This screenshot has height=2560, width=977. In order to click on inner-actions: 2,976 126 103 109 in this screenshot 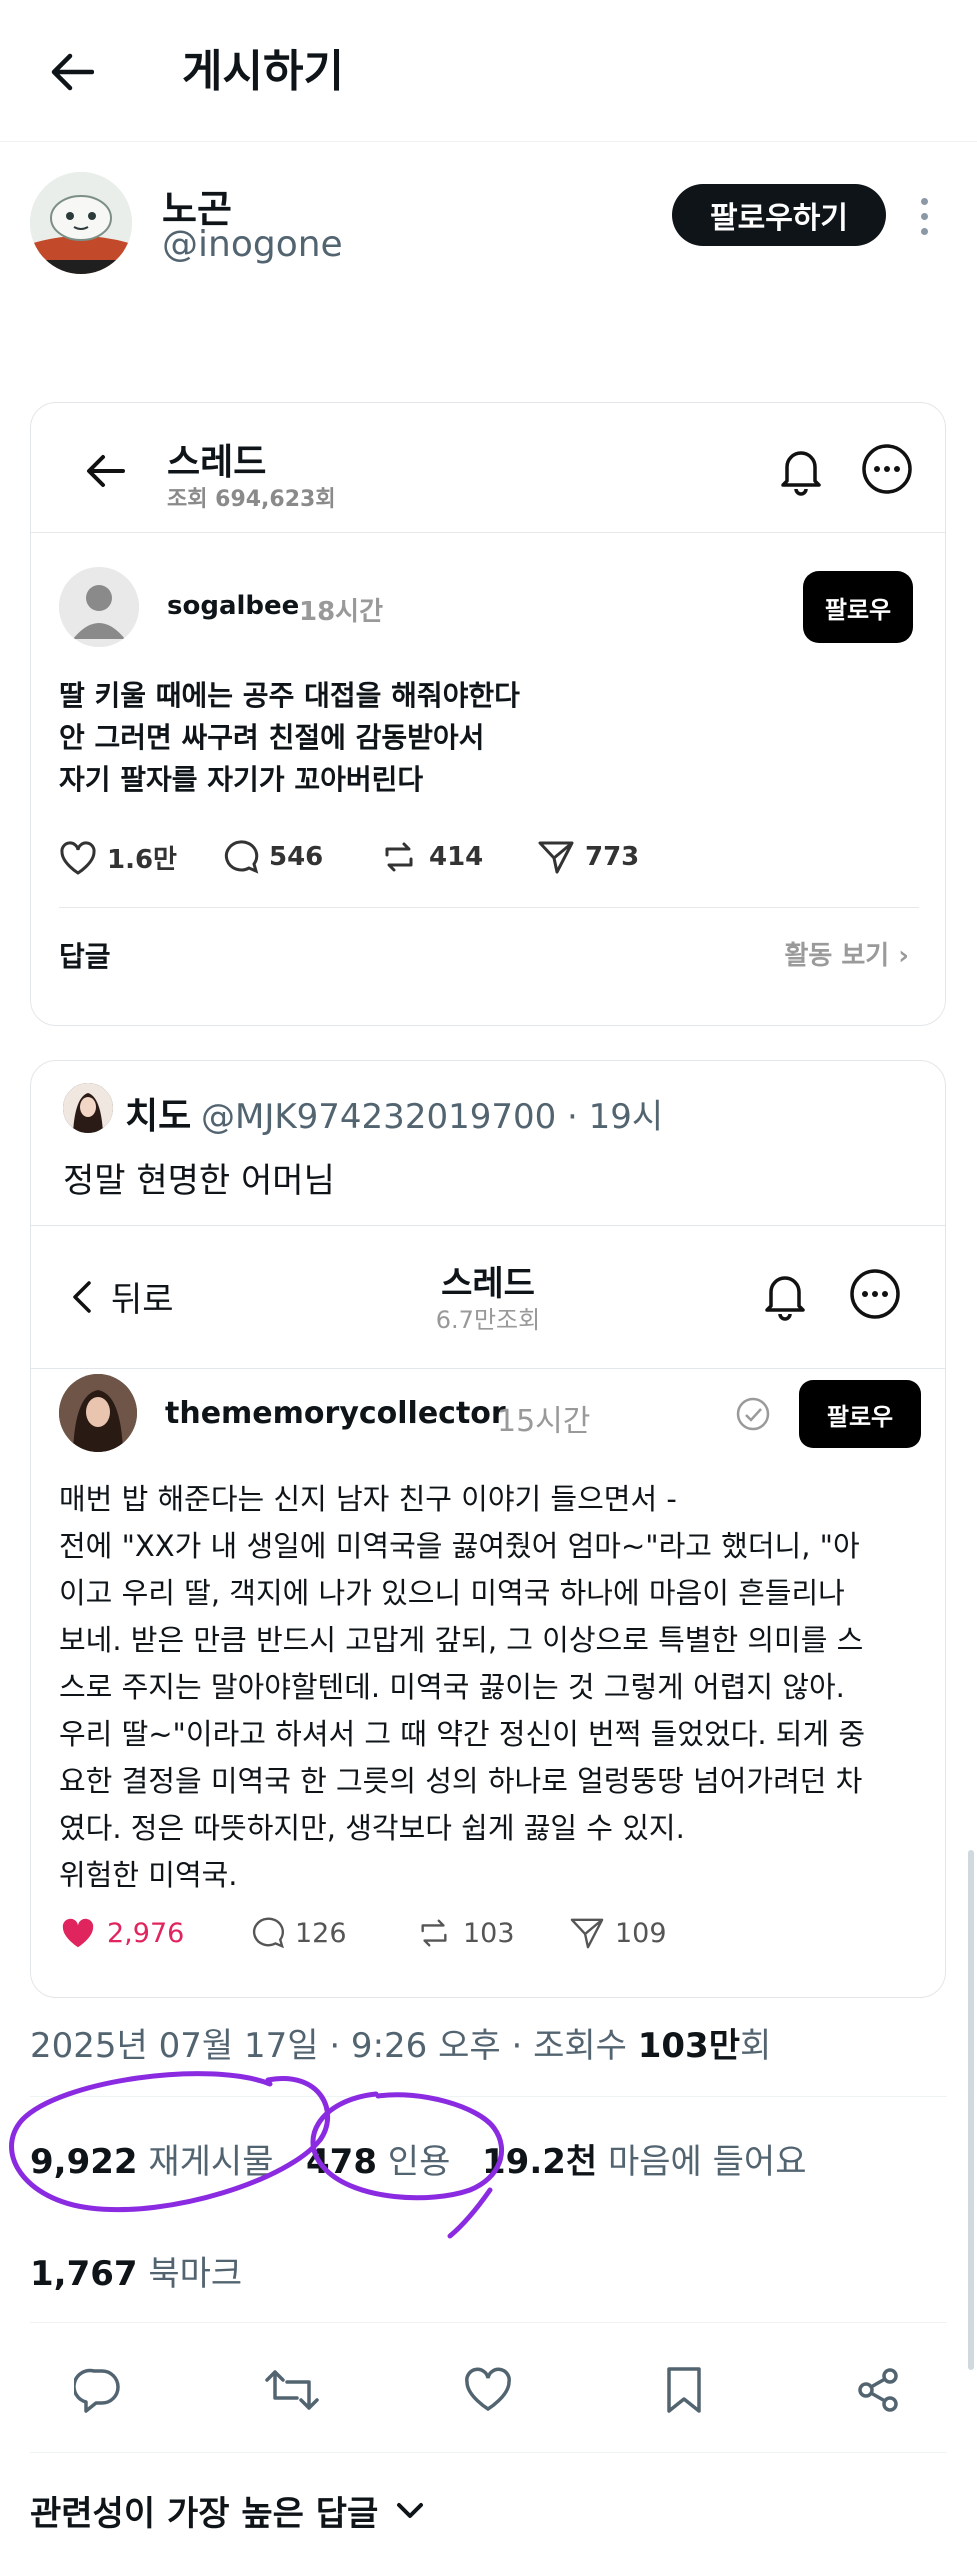, I will do `click(489, 1936)`.